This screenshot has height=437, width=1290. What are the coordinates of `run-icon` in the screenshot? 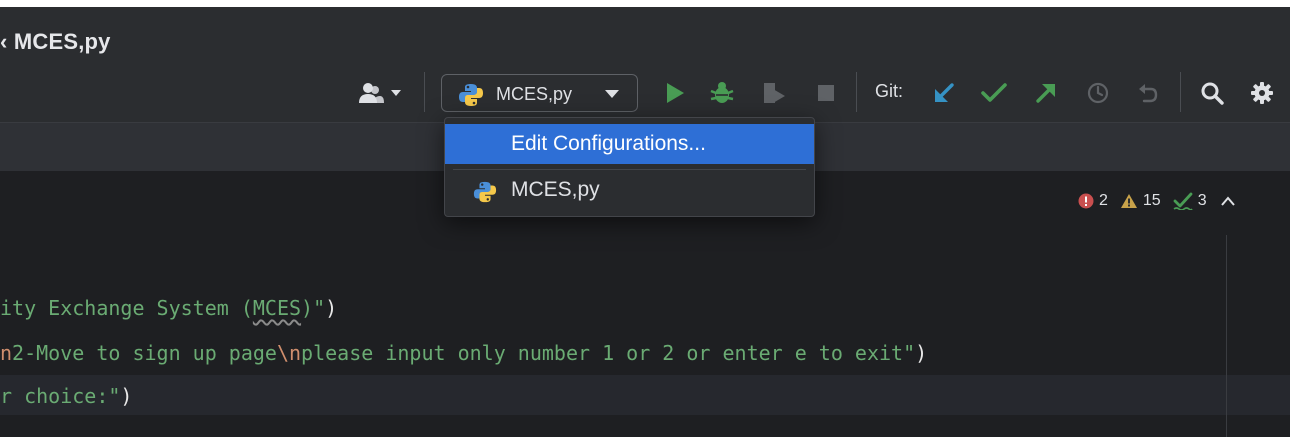 It's located at (675, 93).